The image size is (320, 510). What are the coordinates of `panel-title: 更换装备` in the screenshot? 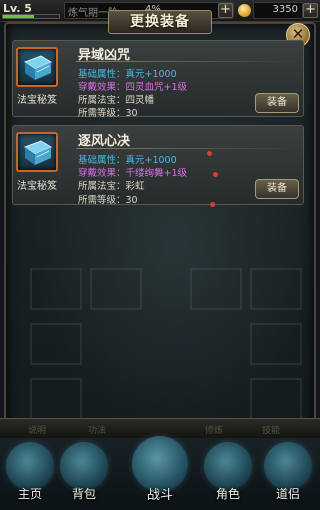 It's located at (160, 22).